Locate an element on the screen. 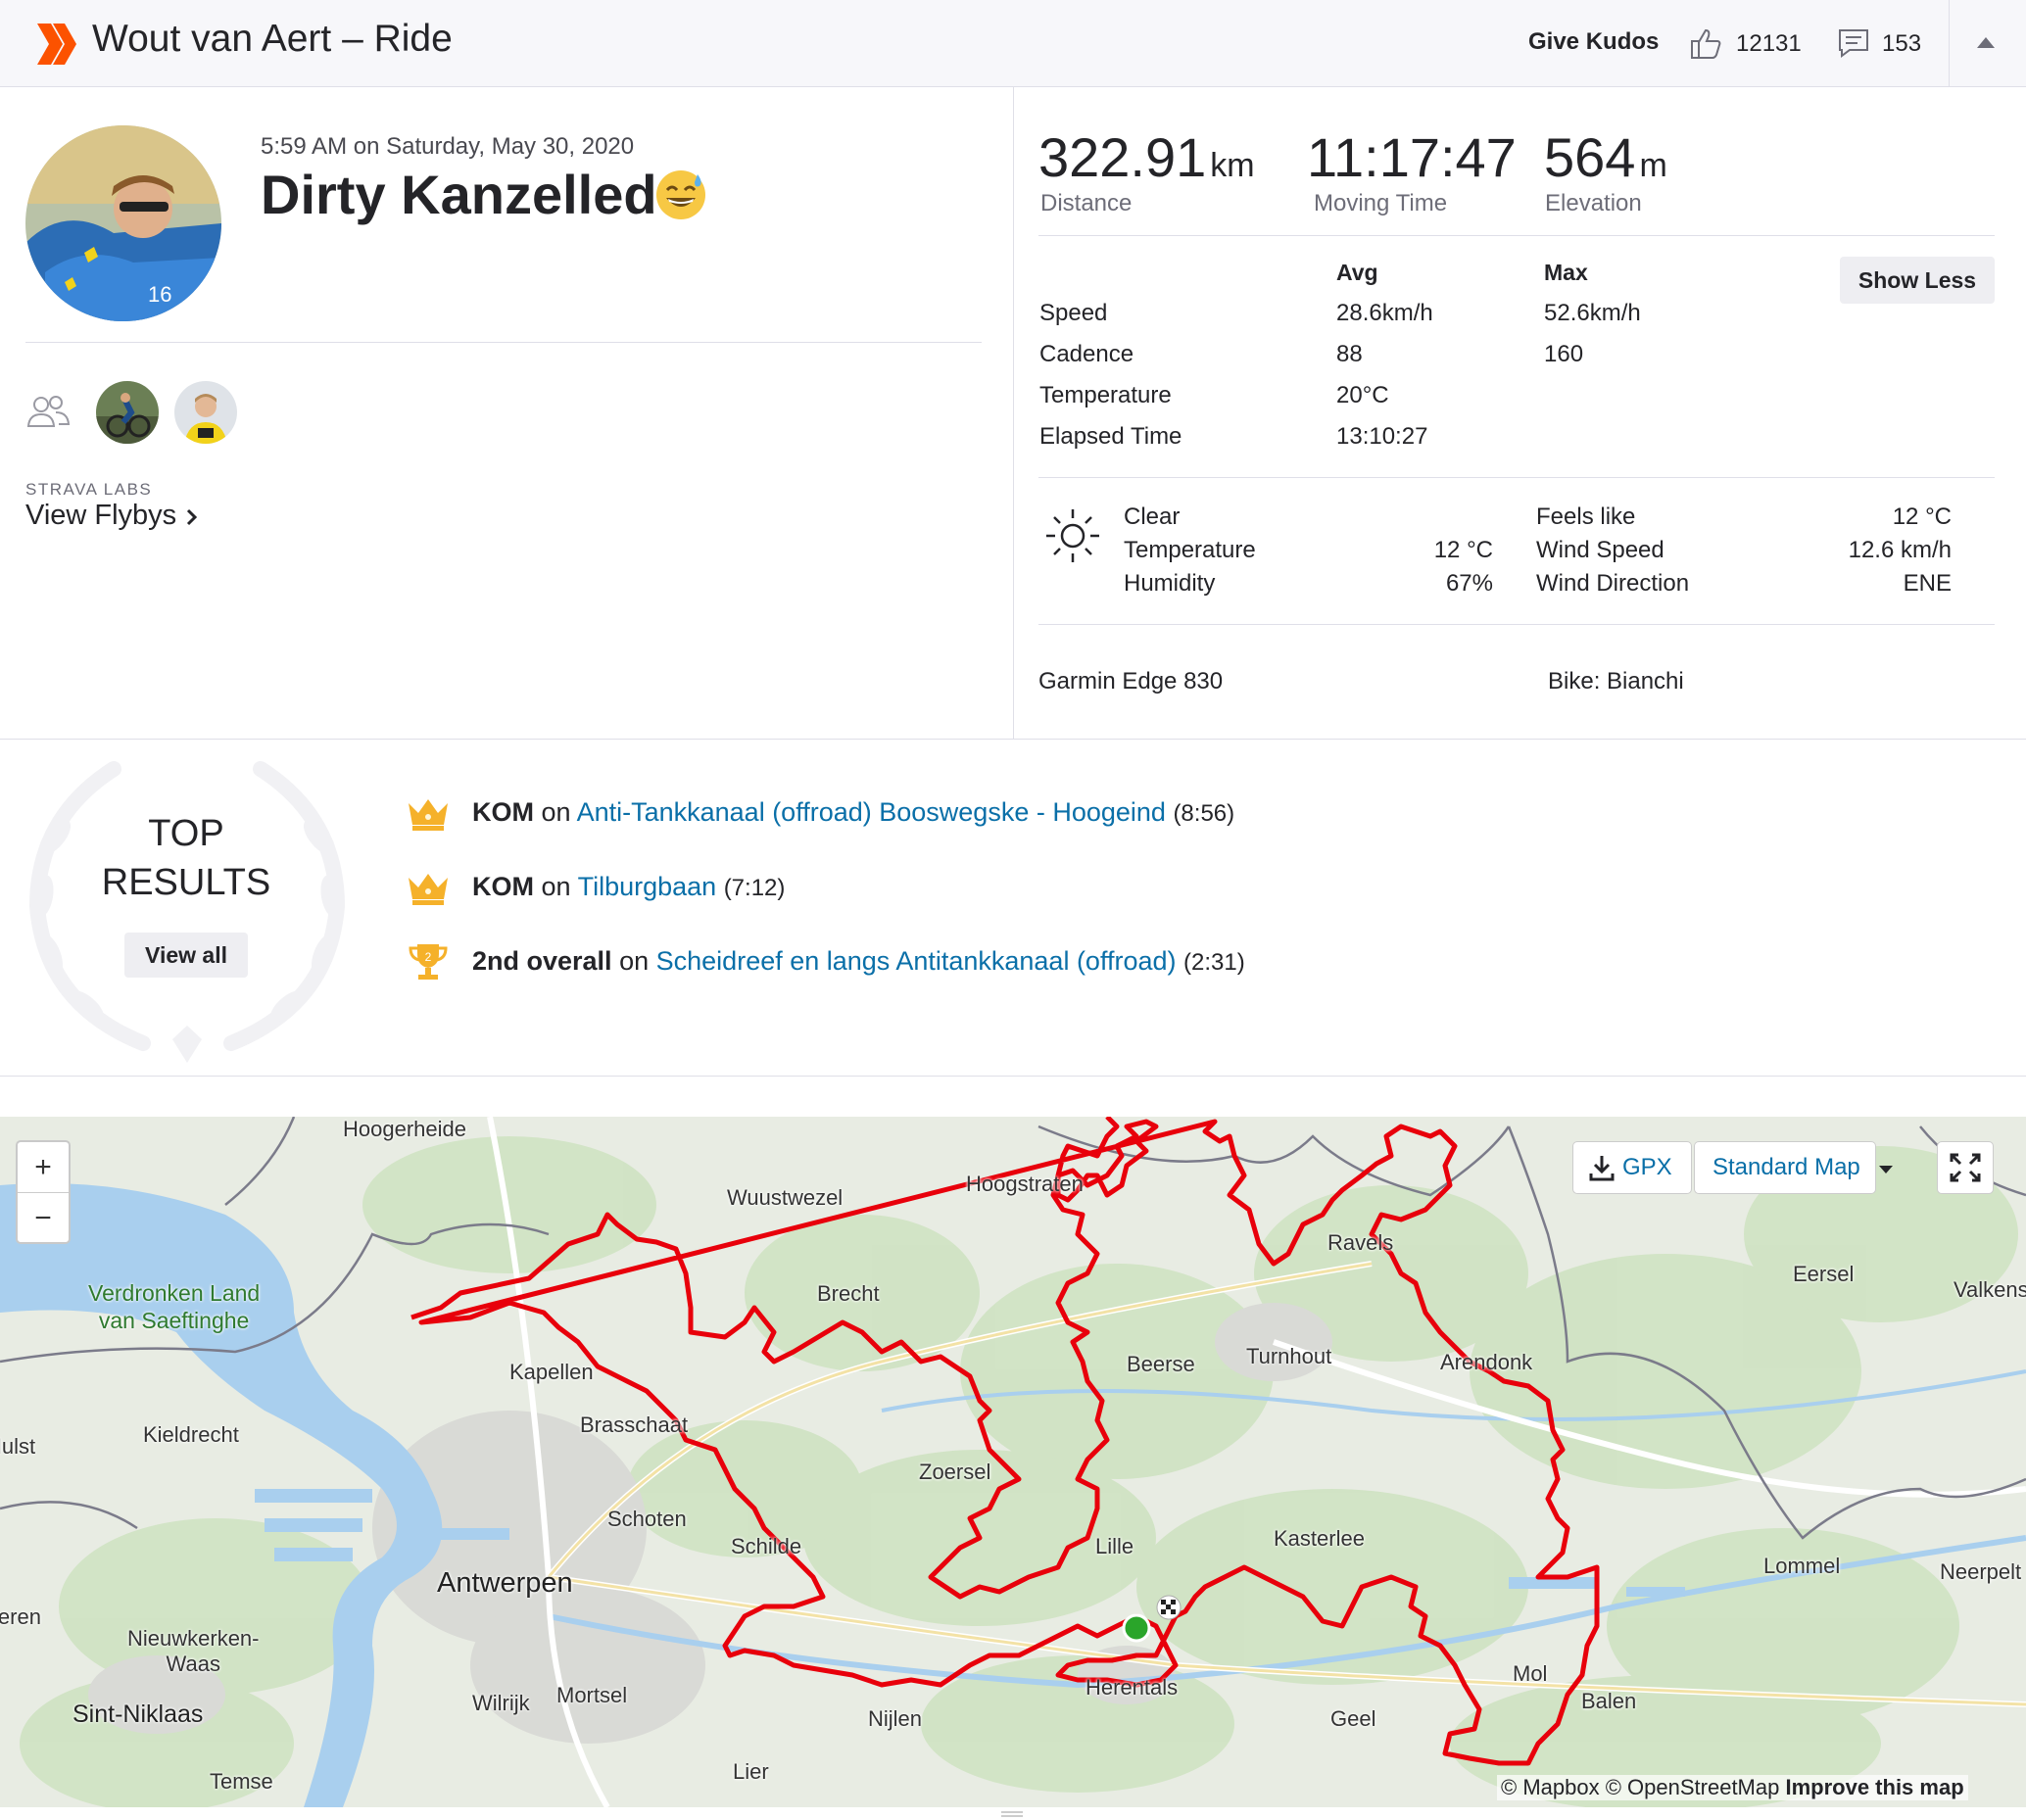  distance-number: 322.91 is located at coordinates (1123, 157).